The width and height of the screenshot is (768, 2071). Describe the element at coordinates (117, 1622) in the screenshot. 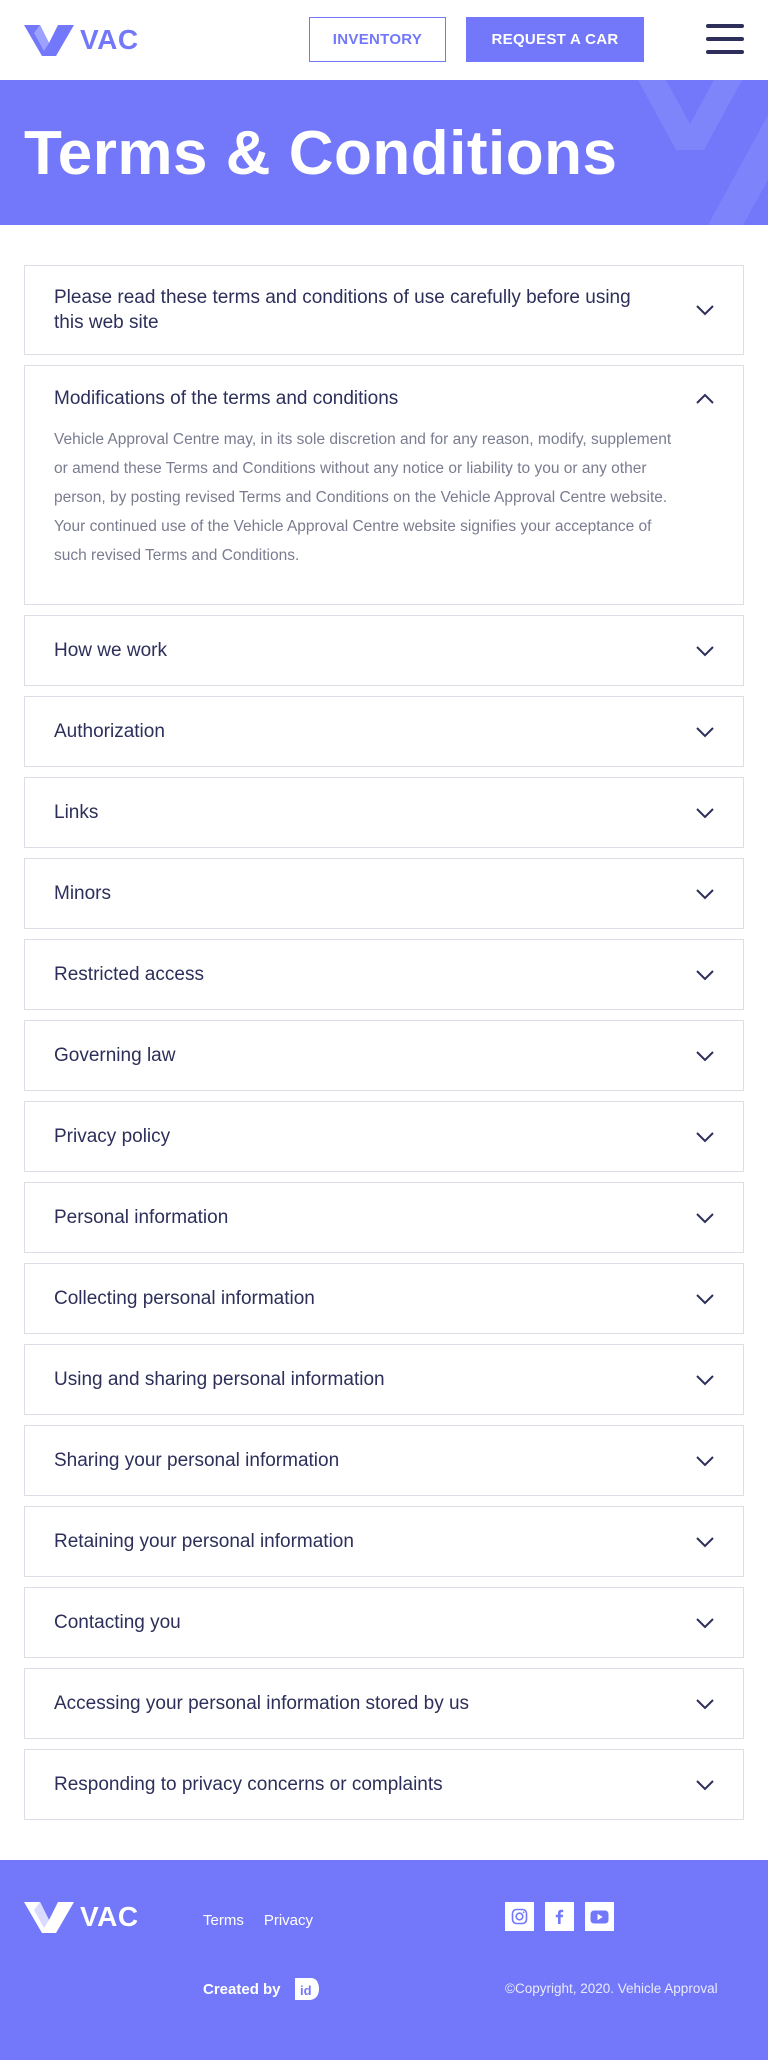

I see `accordion-title: Contacting you` at that location.